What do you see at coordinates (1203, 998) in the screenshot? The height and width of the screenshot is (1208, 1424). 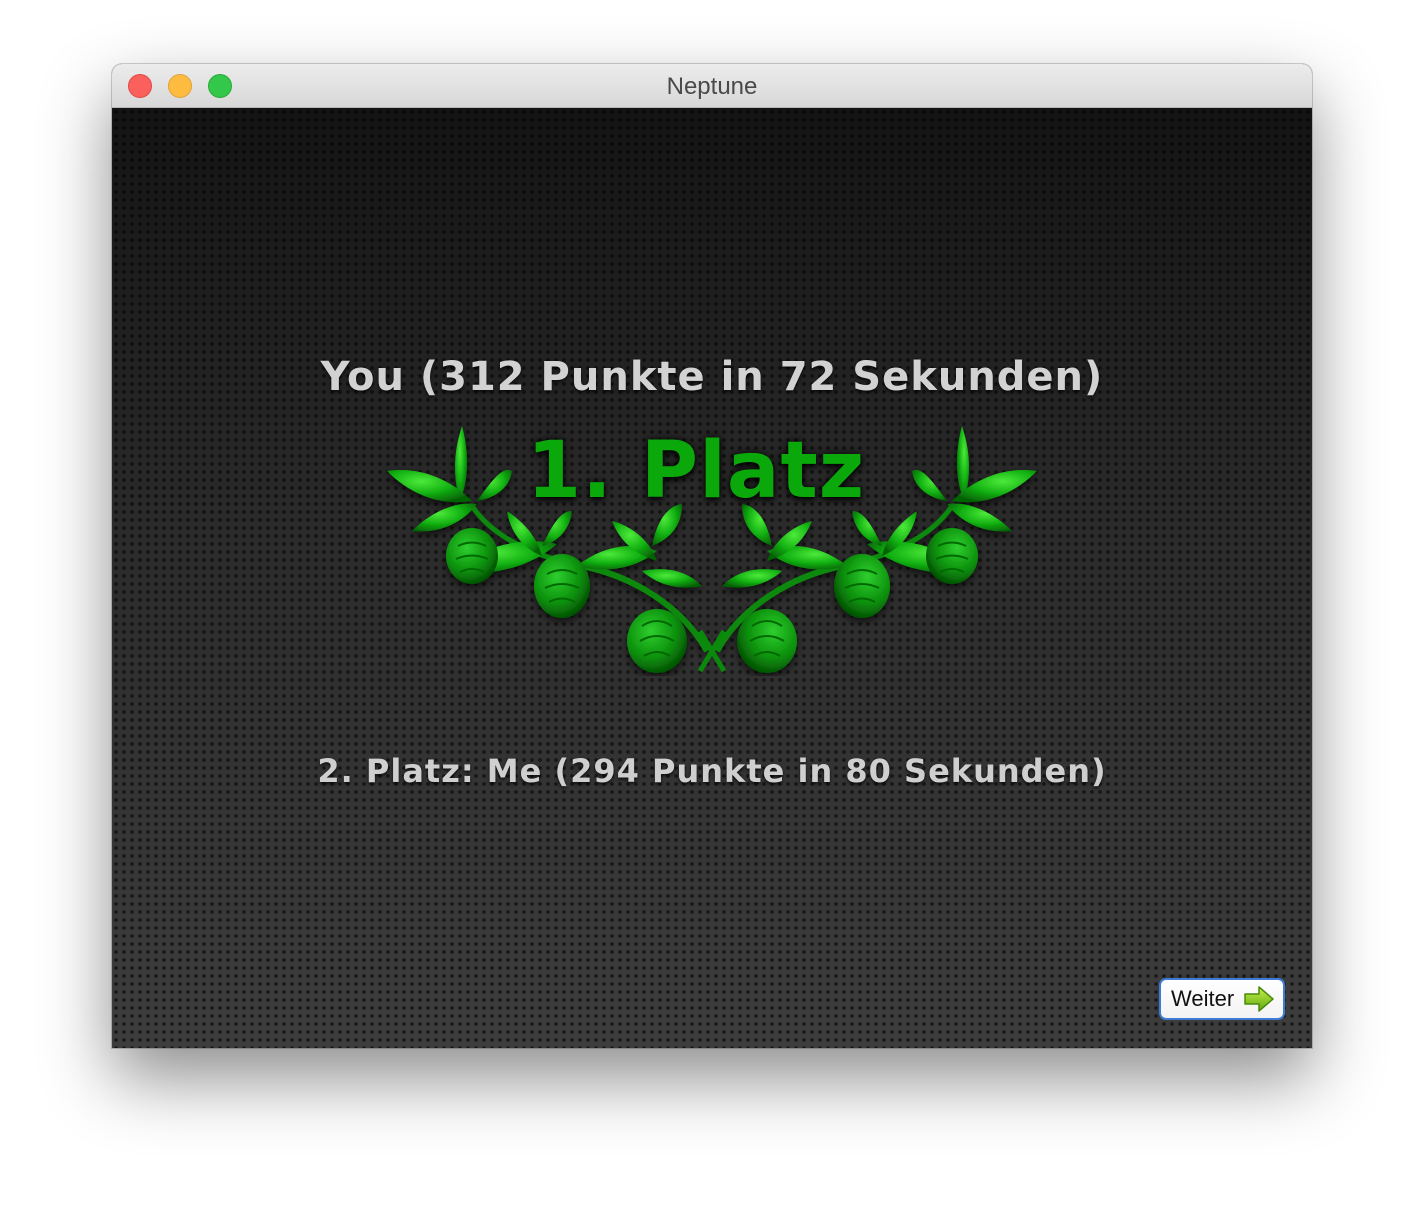 I see `next-button-label: Weiter` at bounding box center [1203, 998].